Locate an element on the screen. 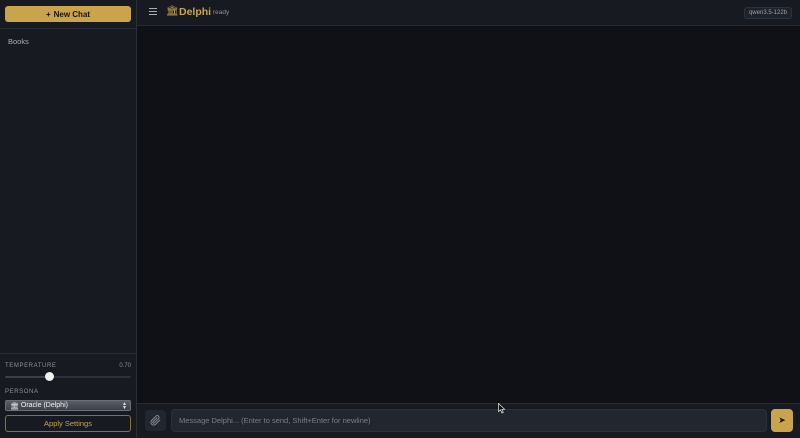 Image resolution: width=800 pixels, height=438 pixels. model-badge: qwen3.5-122b is located at coordinates (767, 13).